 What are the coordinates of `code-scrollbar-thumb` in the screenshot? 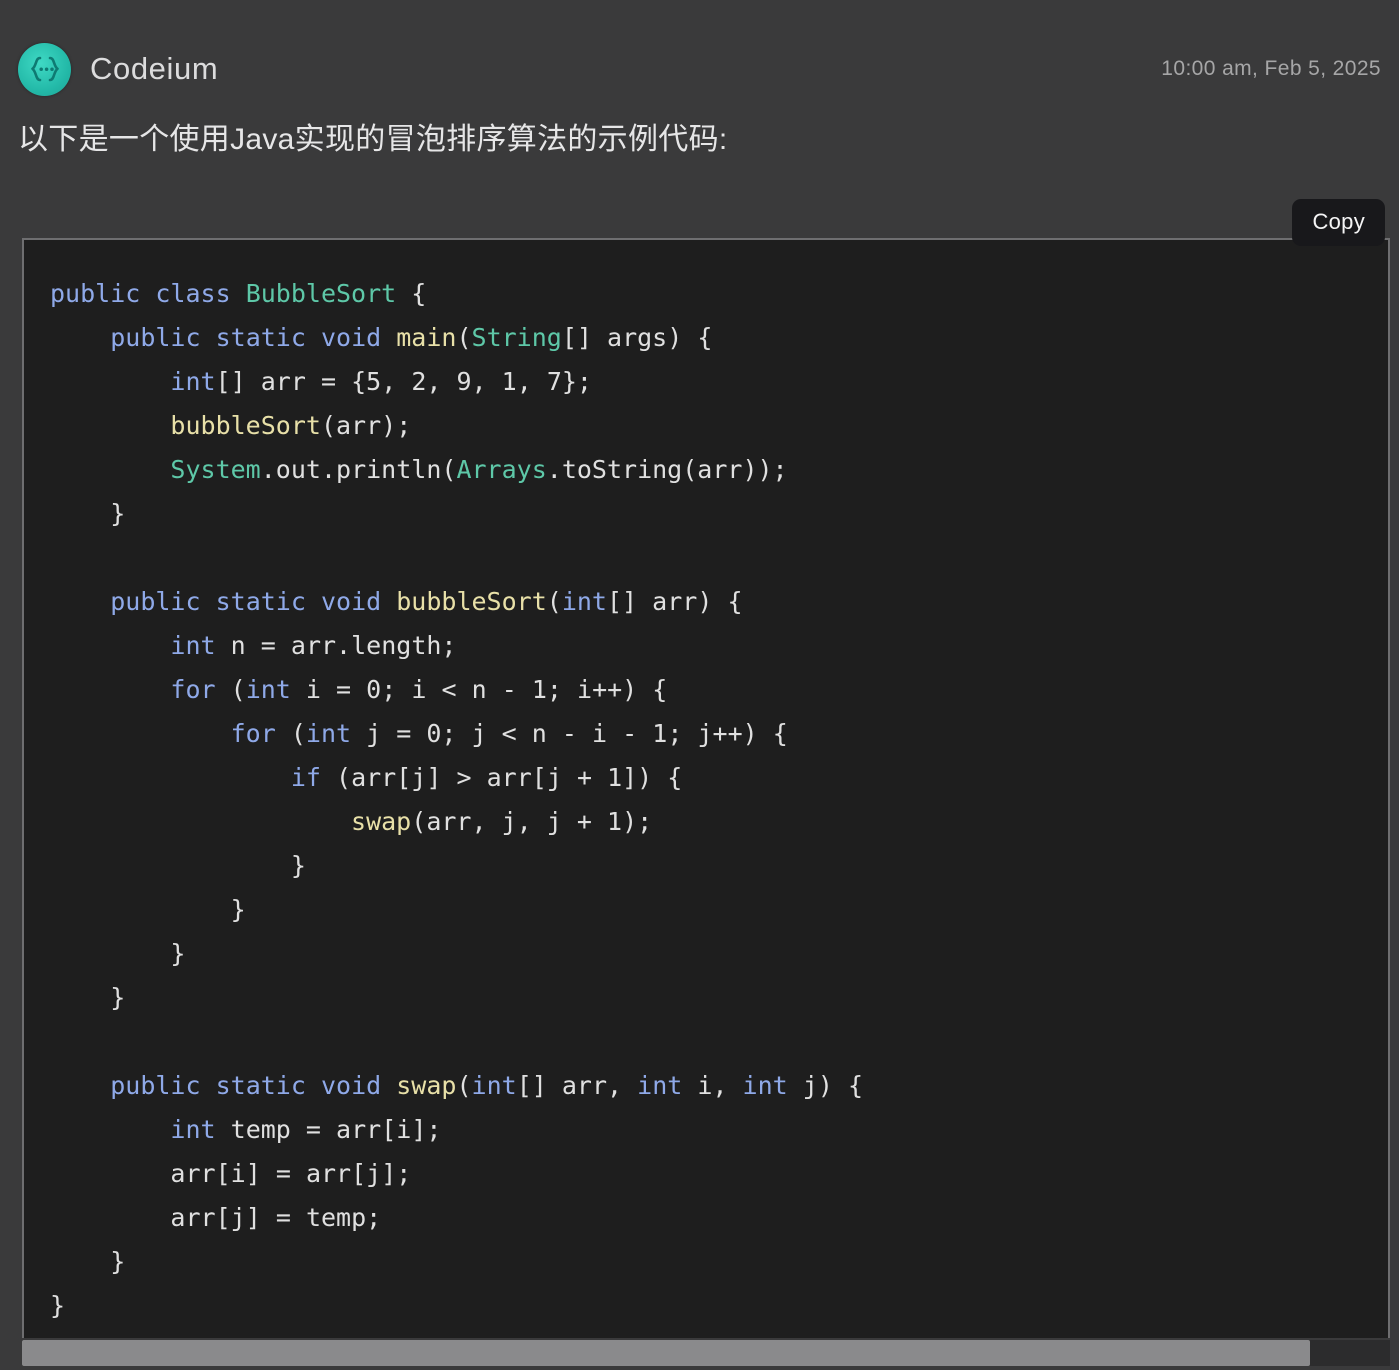 It's located at (666, 1353).